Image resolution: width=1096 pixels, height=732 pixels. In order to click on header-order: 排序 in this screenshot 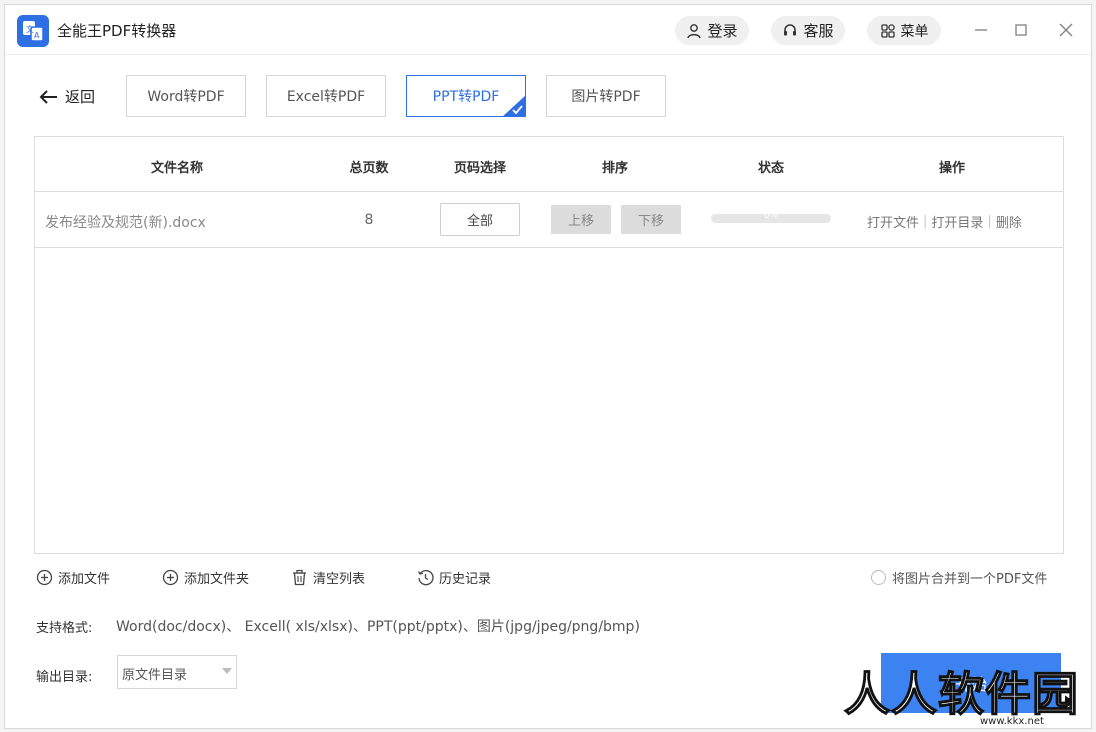, I will do `click(615, 168)`.